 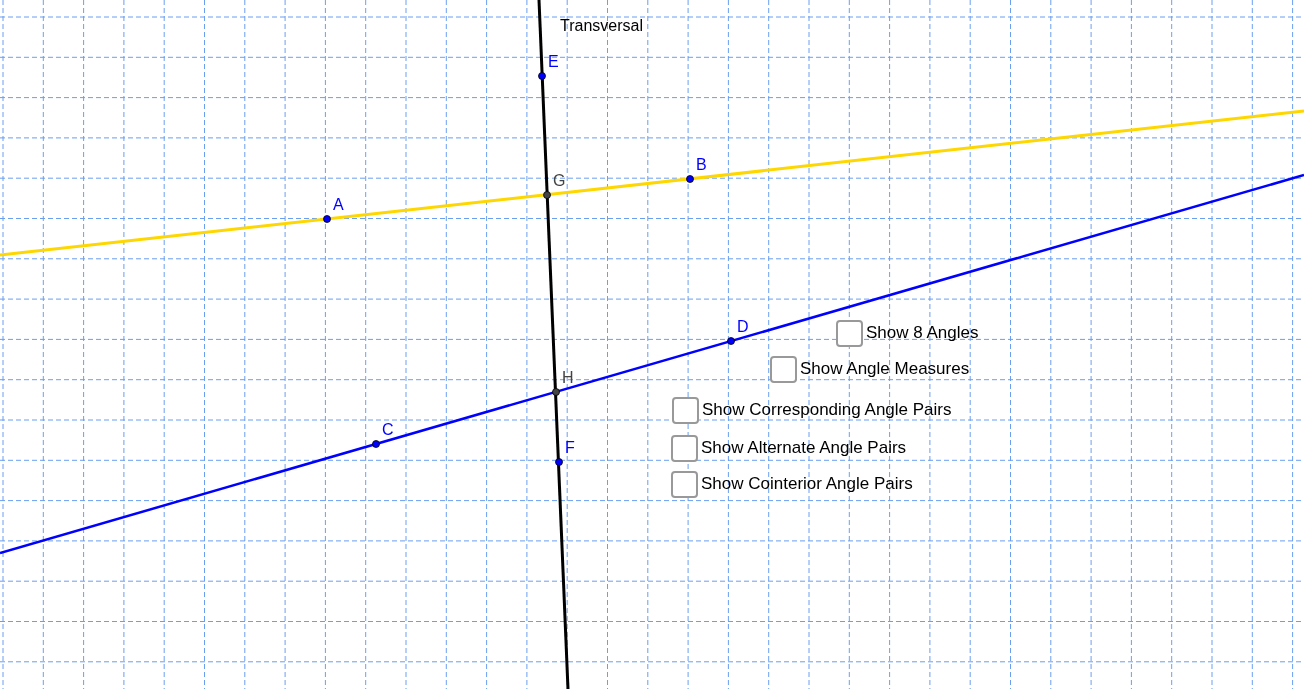 I want to click on checkbox-label: Show Alternate Angle Pairs, so click(x=804, y=448).